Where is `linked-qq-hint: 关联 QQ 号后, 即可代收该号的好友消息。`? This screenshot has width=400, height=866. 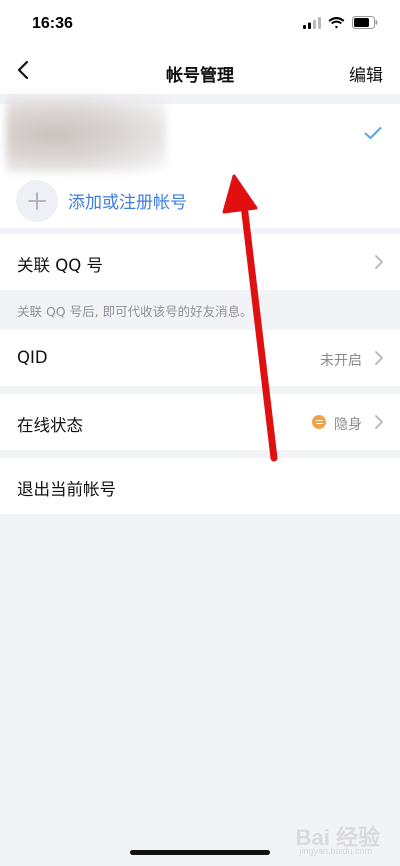 linked-qq-hint: 关联 QQ 号后, 即可代收该号的好友消息。 is located at coordinates (135, 311).